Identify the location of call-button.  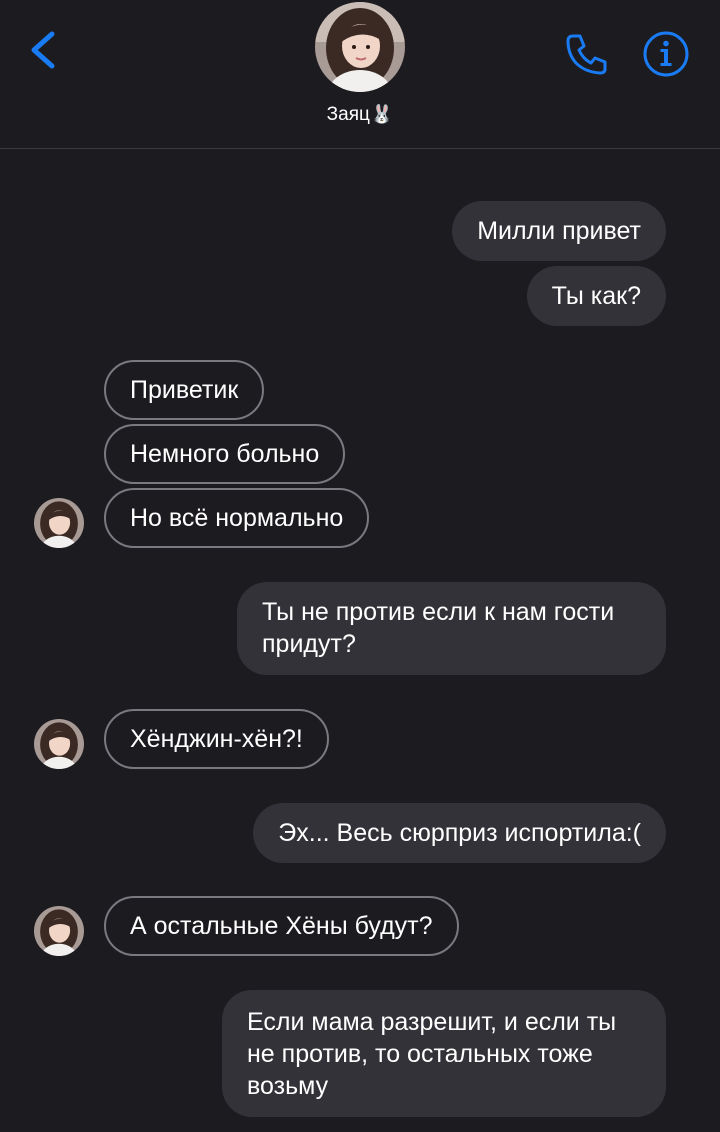
(587, 54).